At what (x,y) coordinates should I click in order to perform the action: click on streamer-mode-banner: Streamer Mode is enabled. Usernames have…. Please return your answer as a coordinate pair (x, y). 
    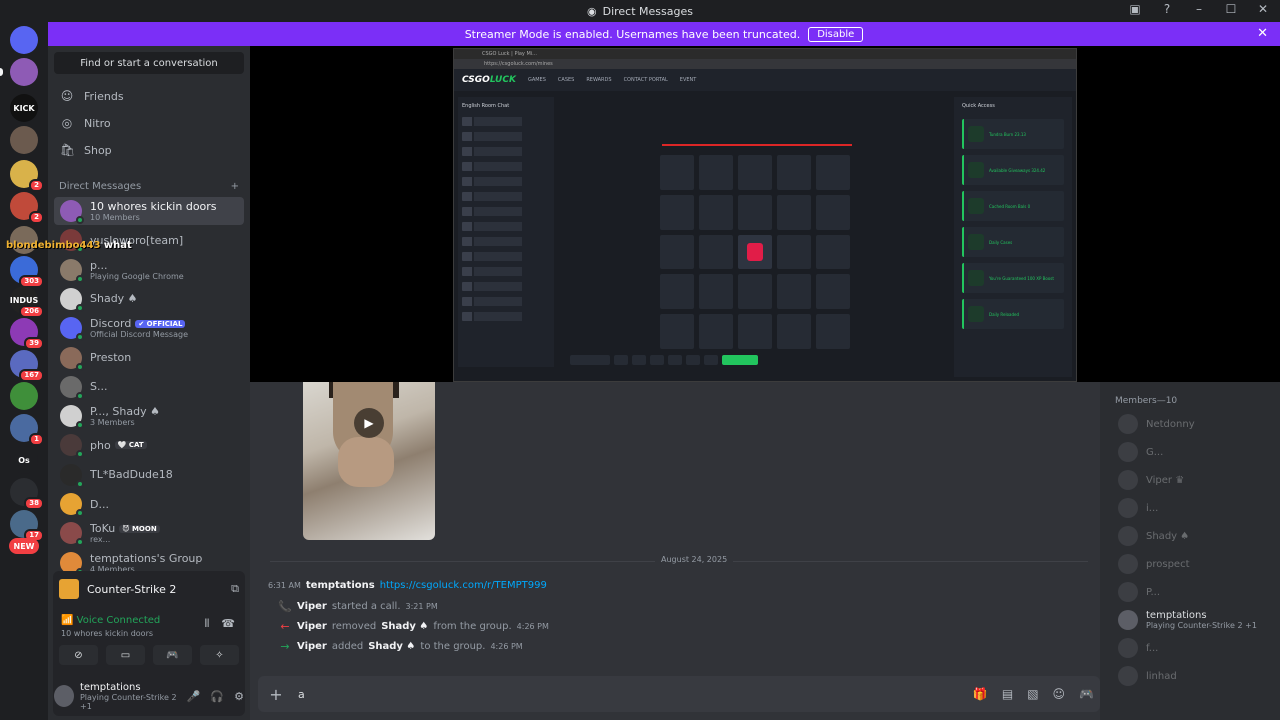
    Looking at the image, I should click on (664, 34).